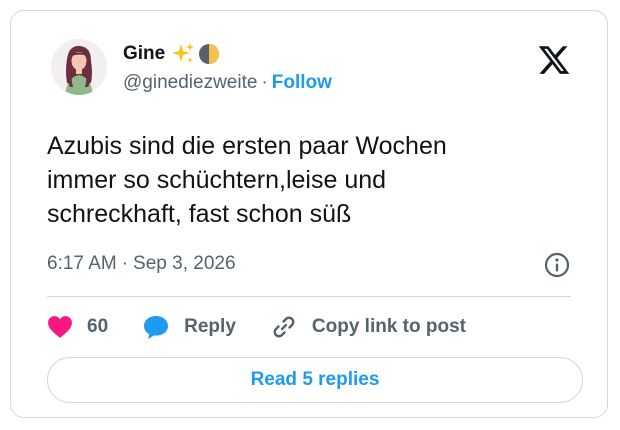  What do you see at coordinates (302, 83) in the screenshot?
I see `follow-button: Follow` at bounding box center [302, 83].